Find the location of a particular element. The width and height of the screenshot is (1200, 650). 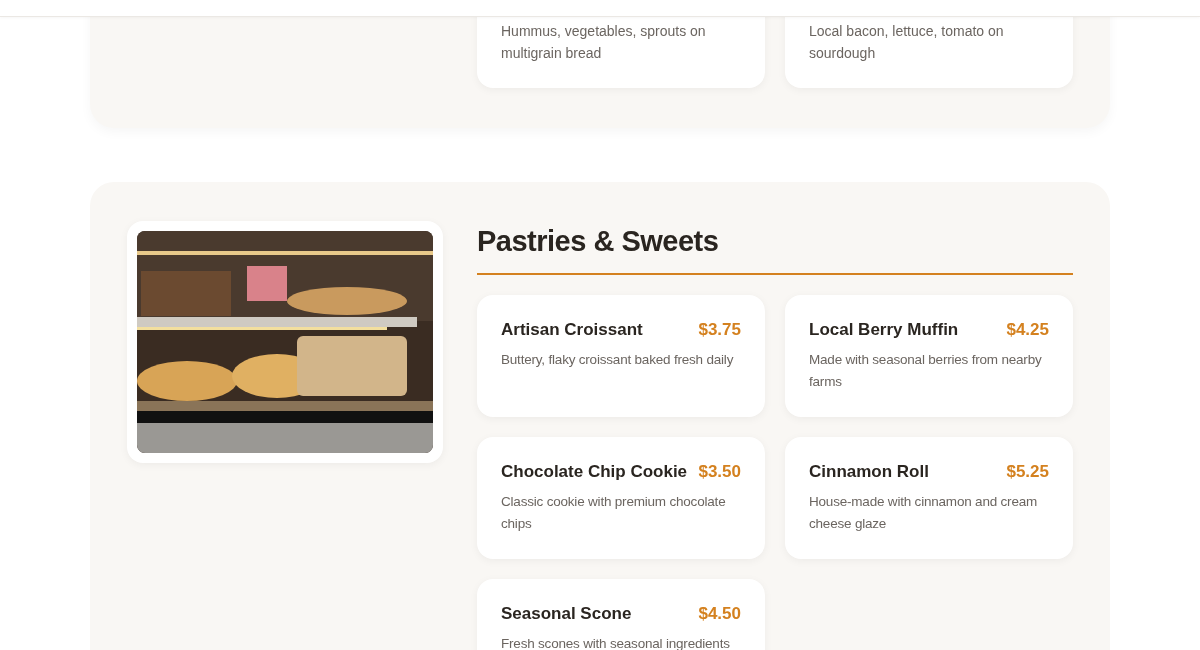

item-name: Chocolate Chip Cookie is located at coordinates (594, 472).